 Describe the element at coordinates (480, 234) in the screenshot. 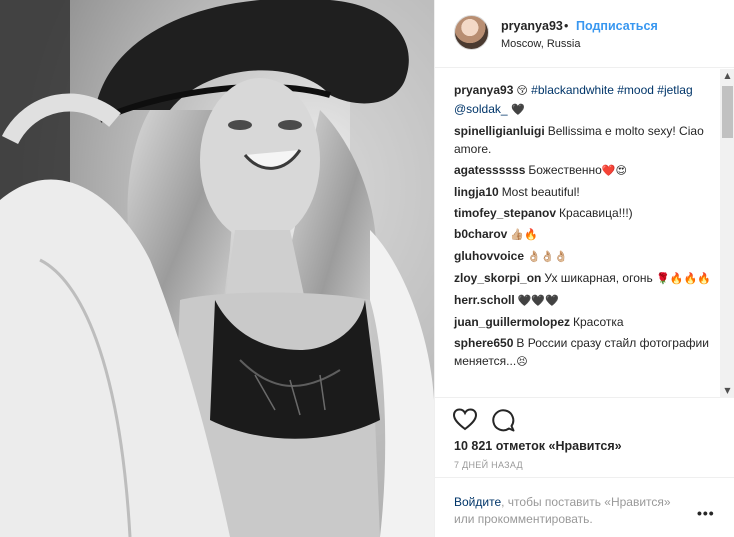

I see `comment-username: b0charov` at that location.